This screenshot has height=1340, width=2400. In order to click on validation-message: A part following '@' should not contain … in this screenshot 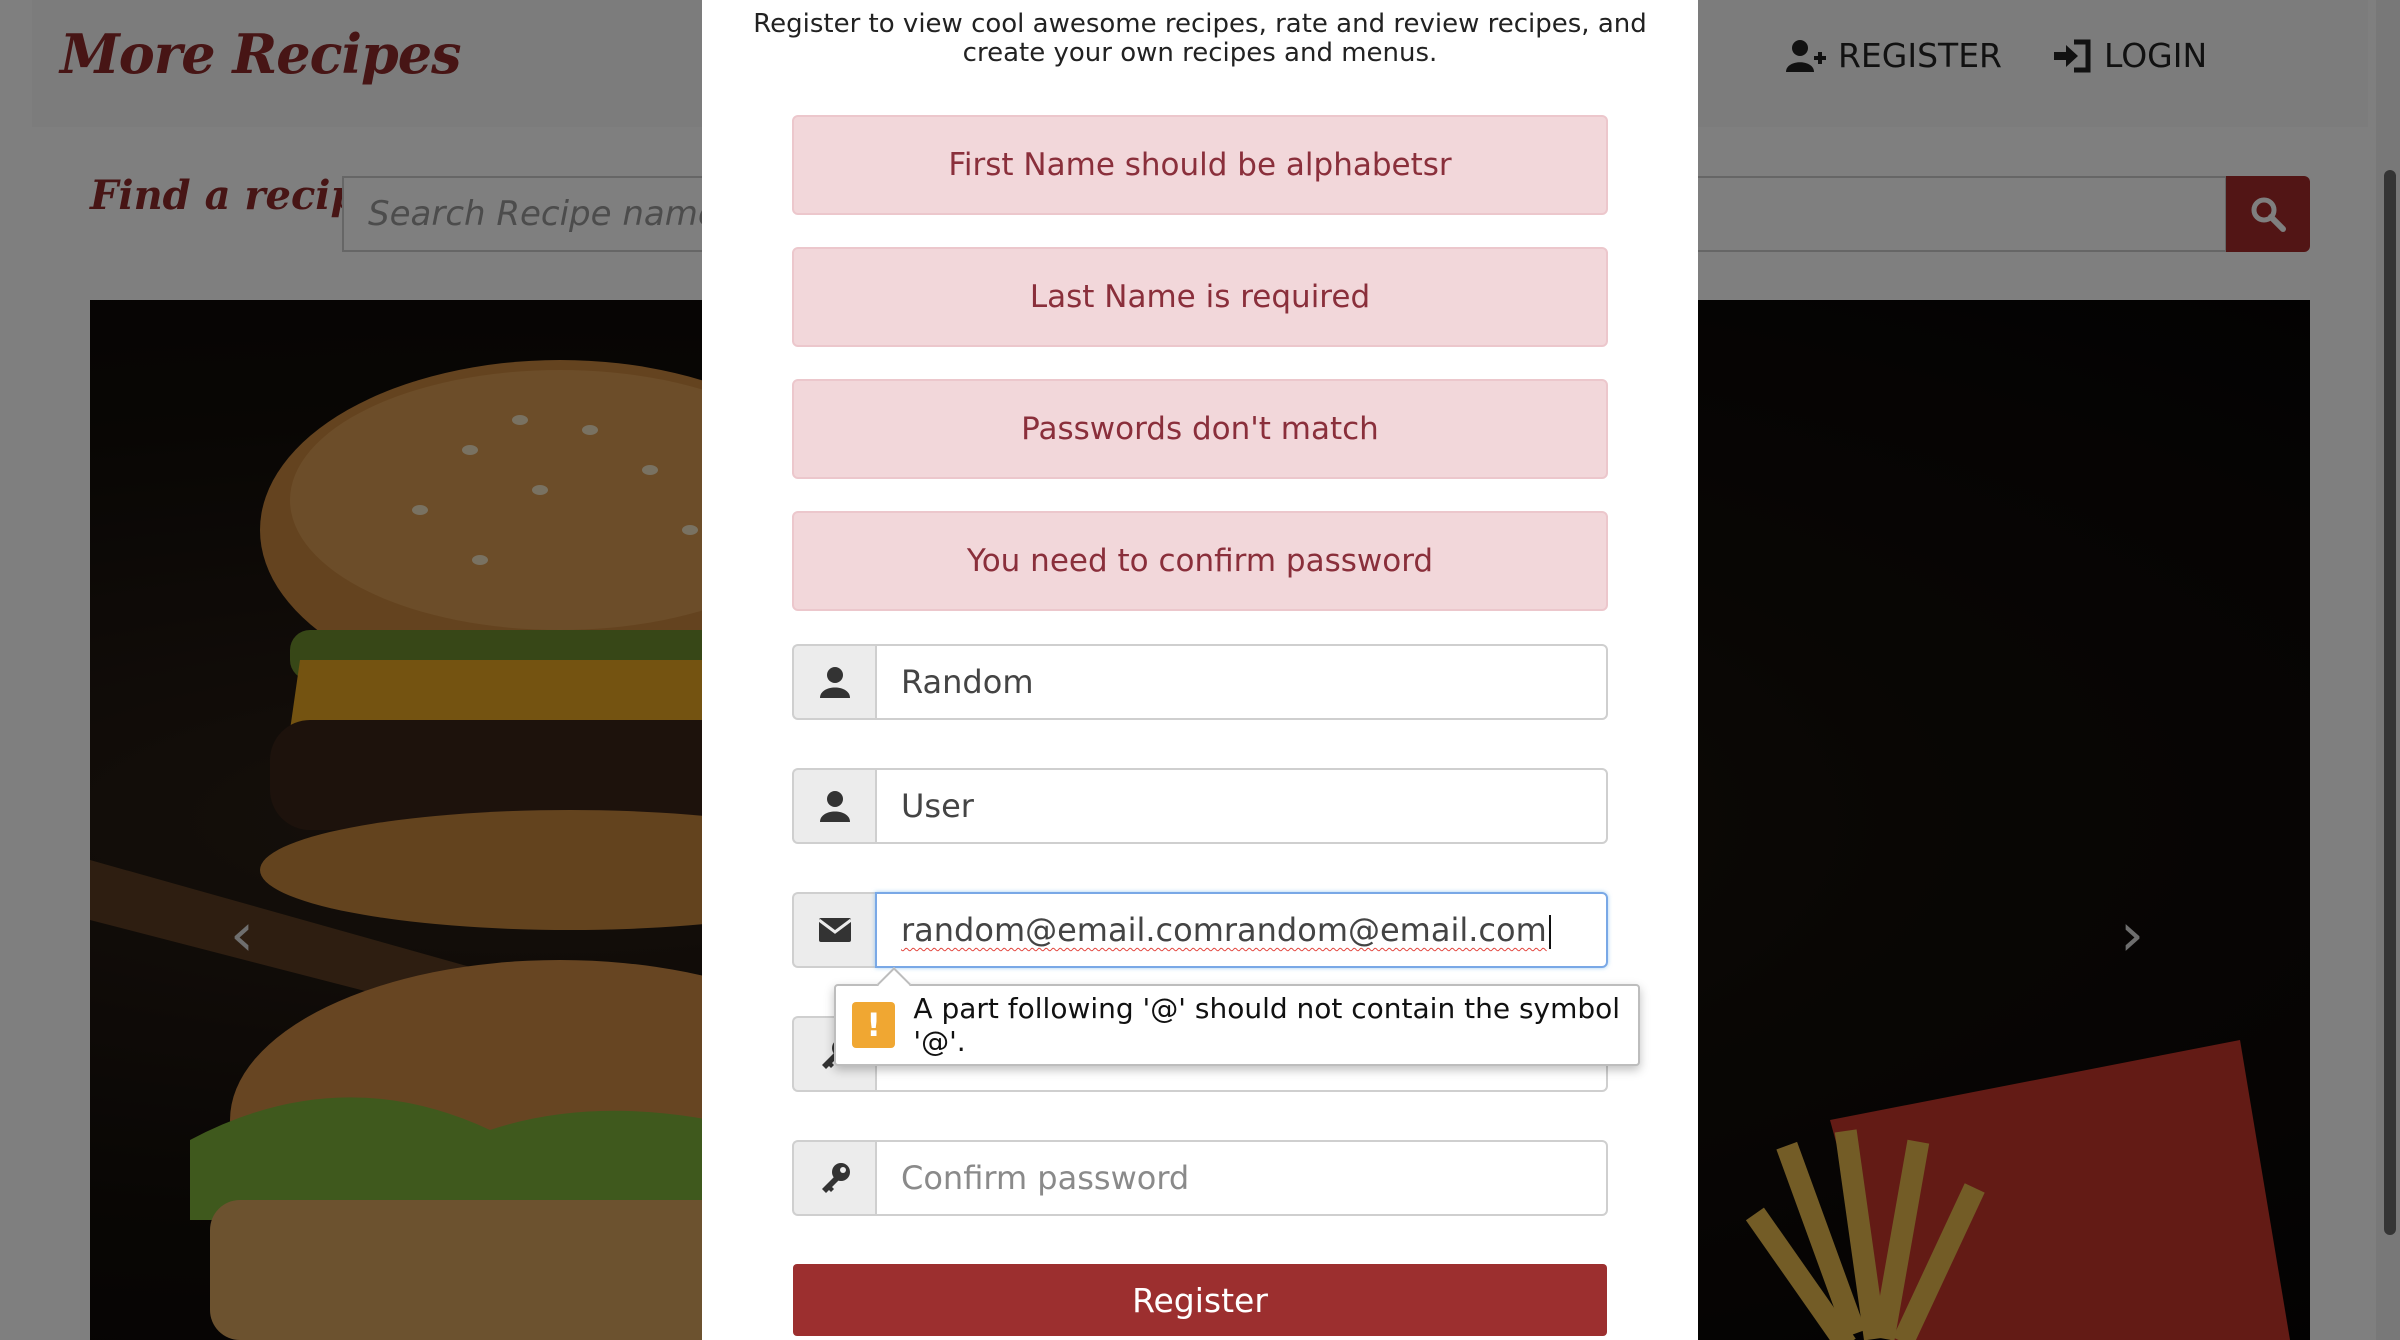, I will do `click(1267, 1025)`.